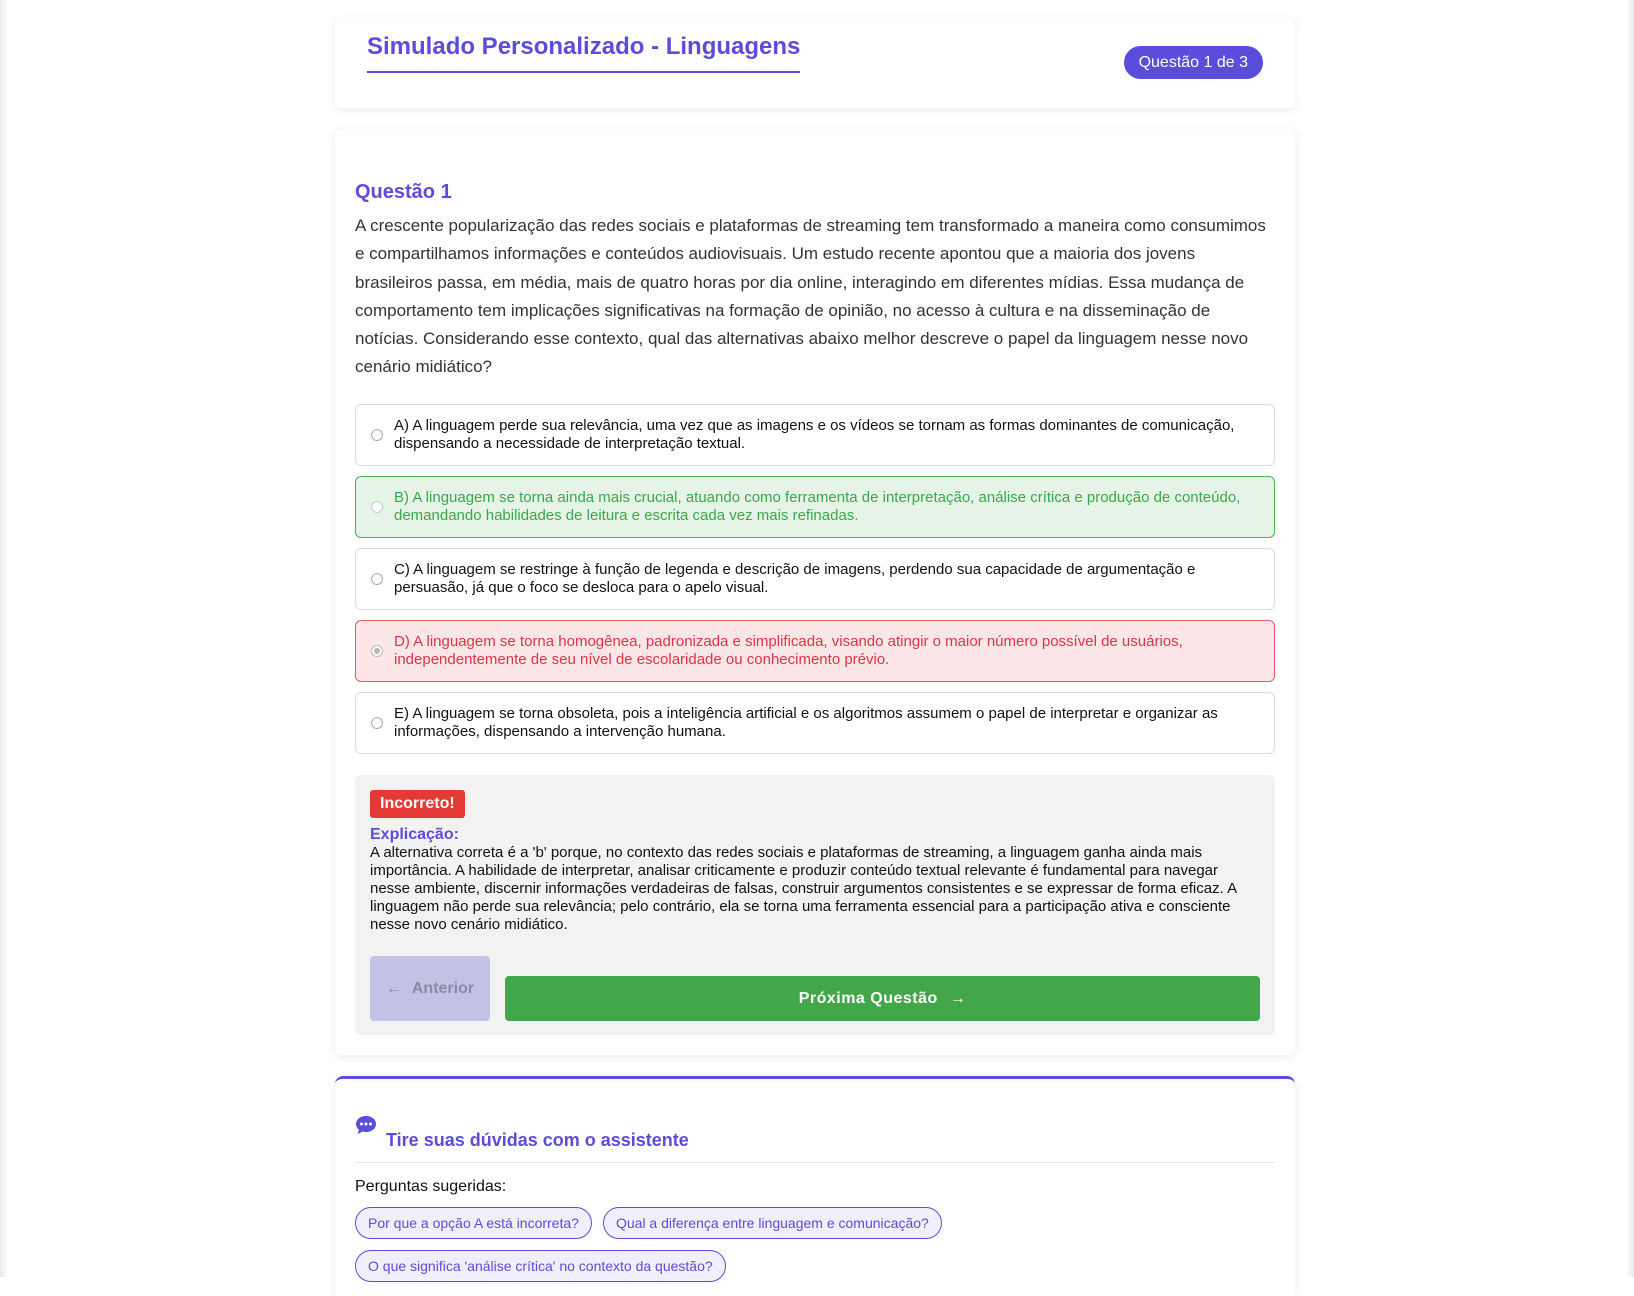 Image resolution: width=1634 pixels, height=1296 pixels. Describe the element at coordinates (473, 1223) in the screenshot. I see `suggestion-chip: Por que a opção A está incorreta?` at that location.